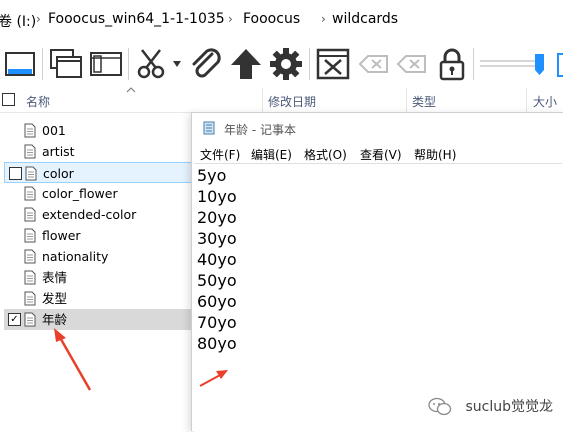 This screenshot has width=563, height=432. Describe the element at coordinates (217, 301) in the screenshot. I see `text-line: 60yo` at that location.